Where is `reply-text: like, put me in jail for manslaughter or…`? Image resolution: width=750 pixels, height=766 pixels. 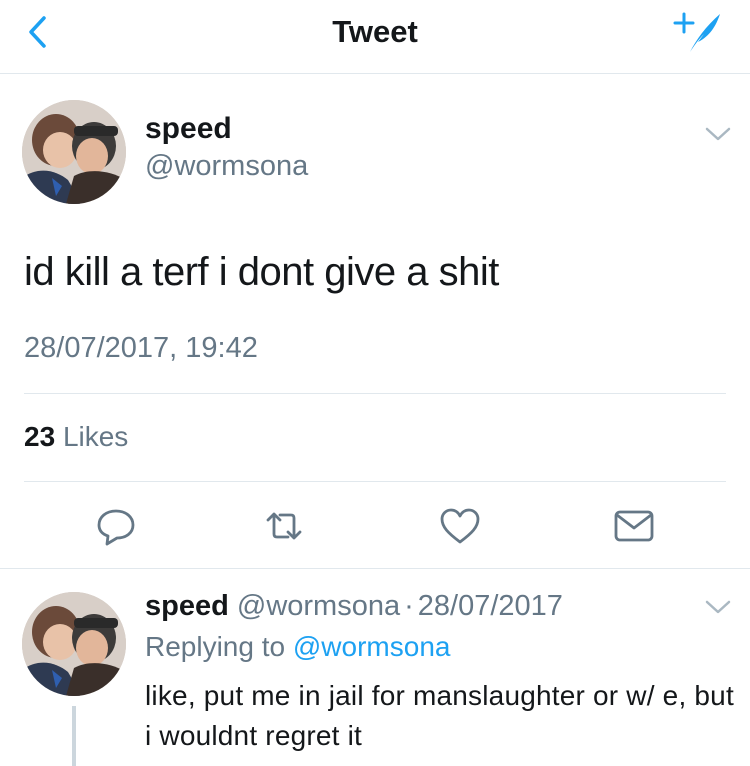
reply-text: like, put me in jail for manslaughter or… is located at coordinates (439, 715).